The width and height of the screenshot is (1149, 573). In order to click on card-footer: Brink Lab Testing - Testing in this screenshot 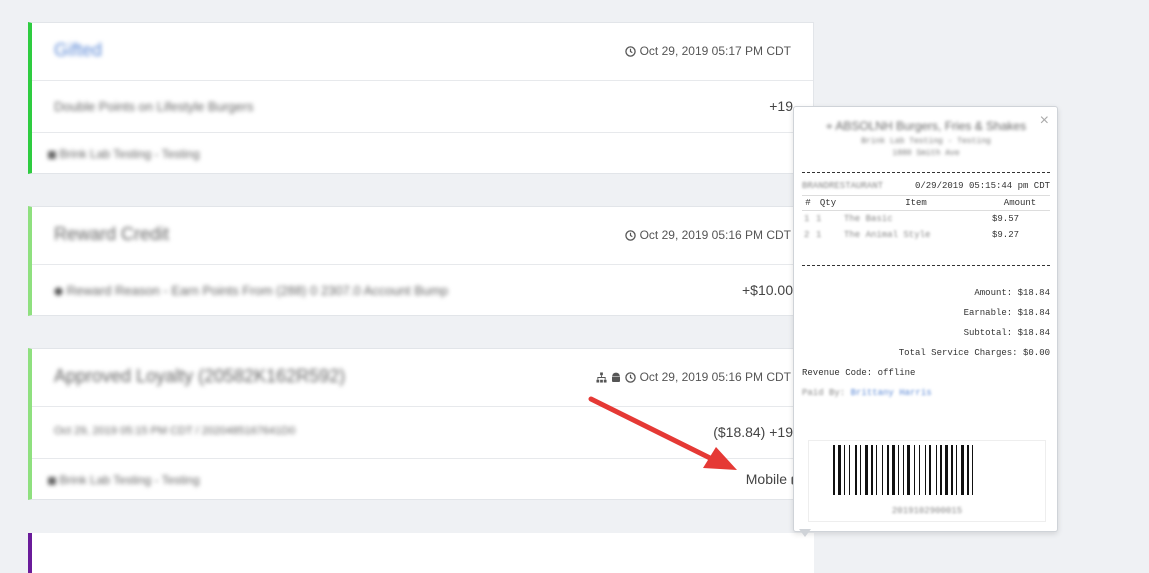, I will do `click(422, 154)`.